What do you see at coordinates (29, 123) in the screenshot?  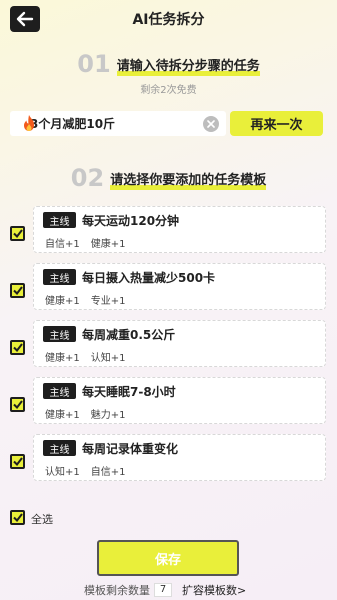 I see `fire-icon` at bounding box center [29, 123].